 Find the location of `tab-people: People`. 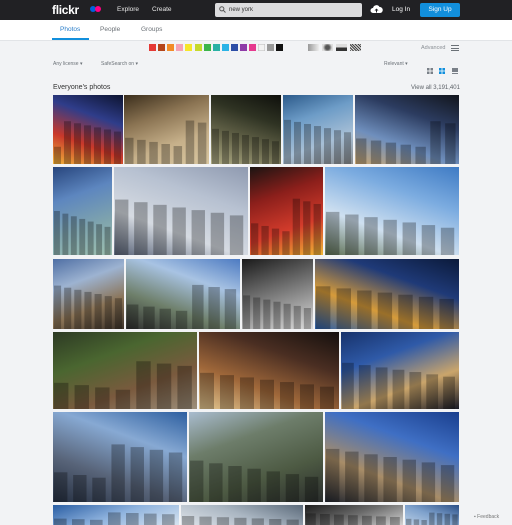

tab-people: People is located at coordinates (110, 29).